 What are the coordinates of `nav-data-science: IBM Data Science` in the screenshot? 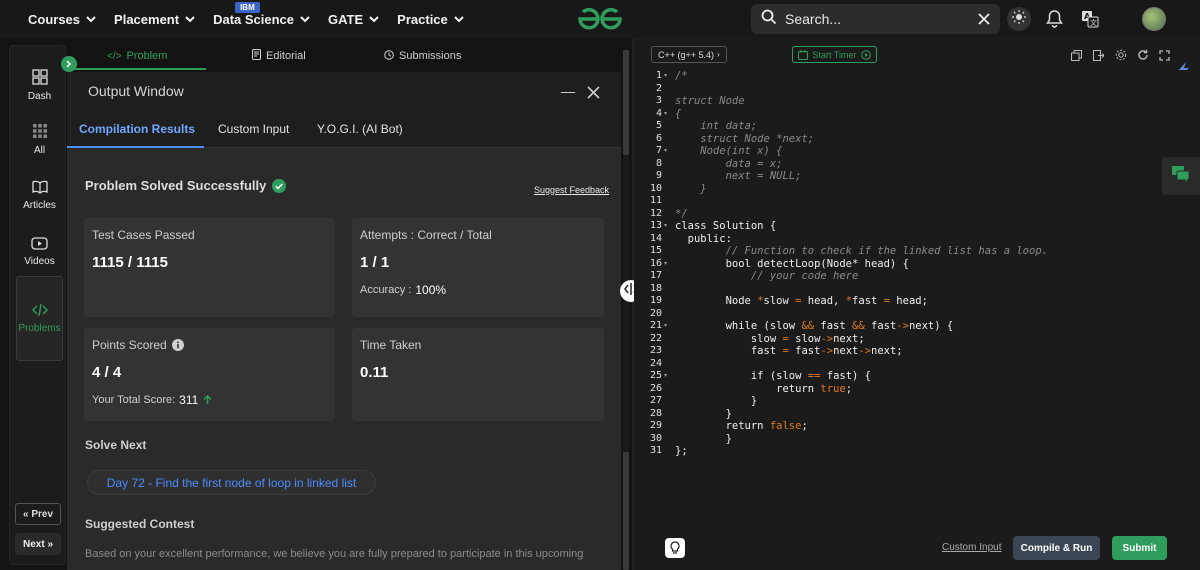 It's located at (261, 14).